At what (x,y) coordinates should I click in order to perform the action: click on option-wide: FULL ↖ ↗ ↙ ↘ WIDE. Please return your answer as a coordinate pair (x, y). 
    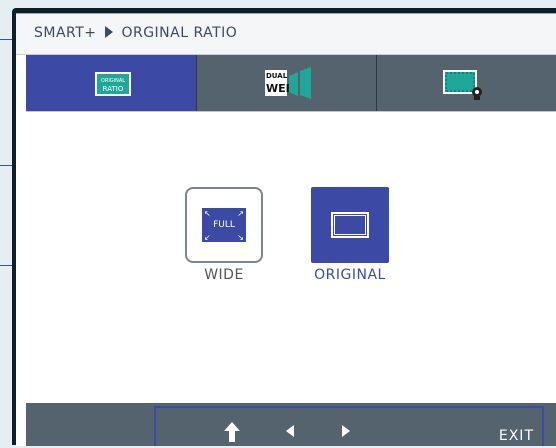
    Looking at the image, I should click on (224, 235).